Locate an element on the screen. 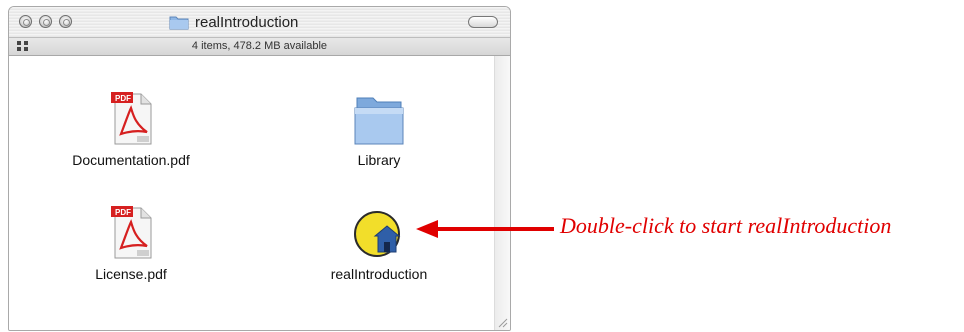  file-item-documentation: PDF Documentation.pdf is located at coordinates (131, 129).